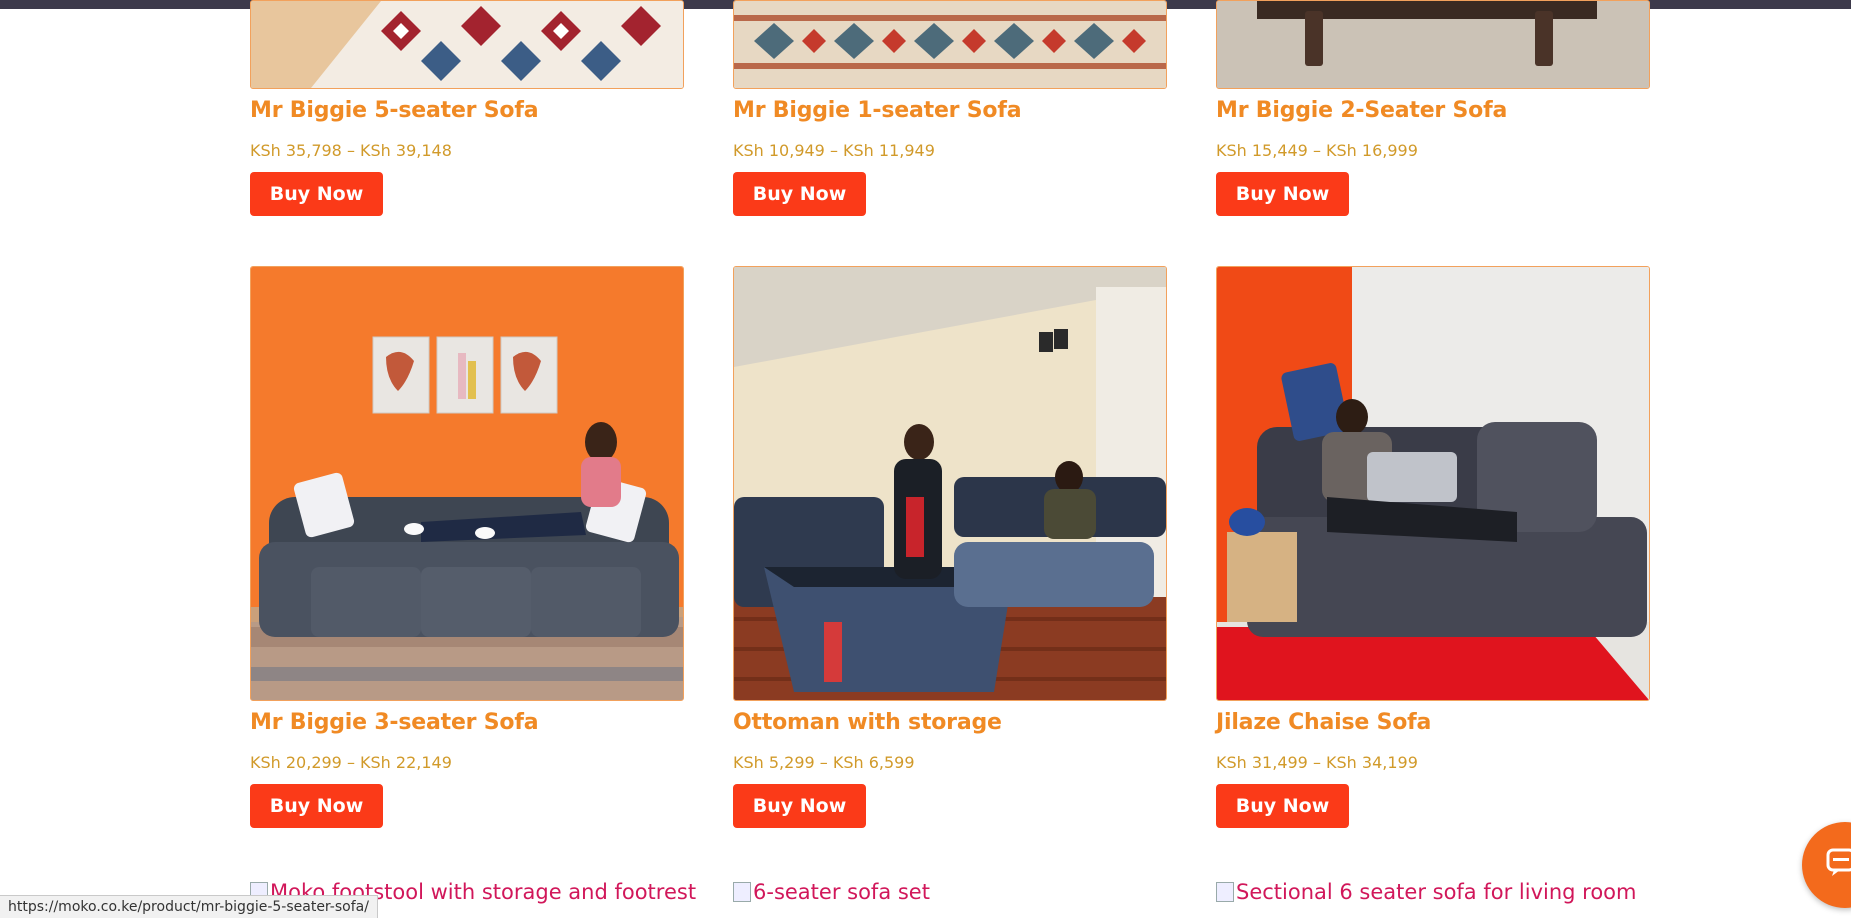 Image resolution: width=1851 pixels, height=918 pixels. Describe the element at coordinates (877, 110) in the screenshot. I see `product-title: Mr Biggie 1-seater Sofa` at that location.